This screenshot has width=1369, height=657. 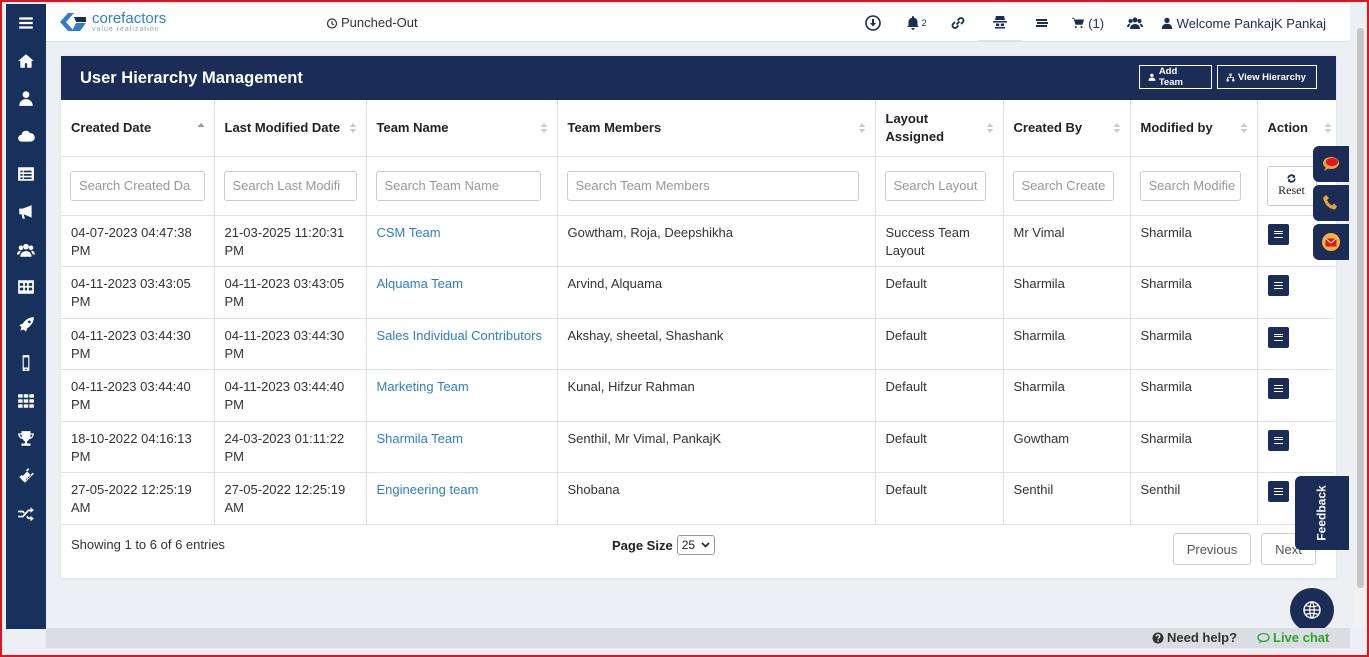 What do you see at coordinates (290, 185) in the screenshot?
I see `search-last-modified-input: Search Last Modifi` at bounding box center [290, 185].